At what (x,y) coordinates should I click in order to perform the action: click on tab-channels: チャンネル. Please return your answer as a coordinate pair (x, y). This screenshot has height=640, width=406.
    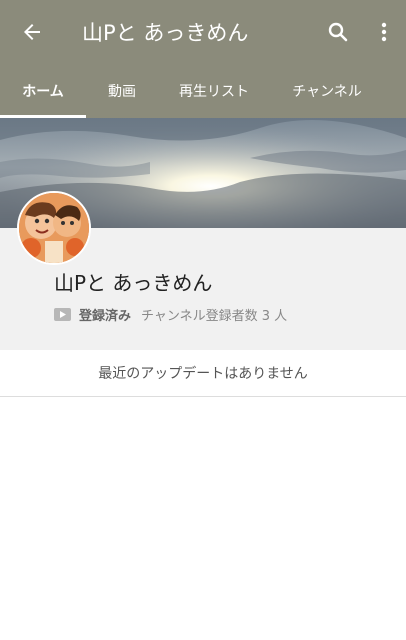
    Looking at the image, I should click on (327, 91).